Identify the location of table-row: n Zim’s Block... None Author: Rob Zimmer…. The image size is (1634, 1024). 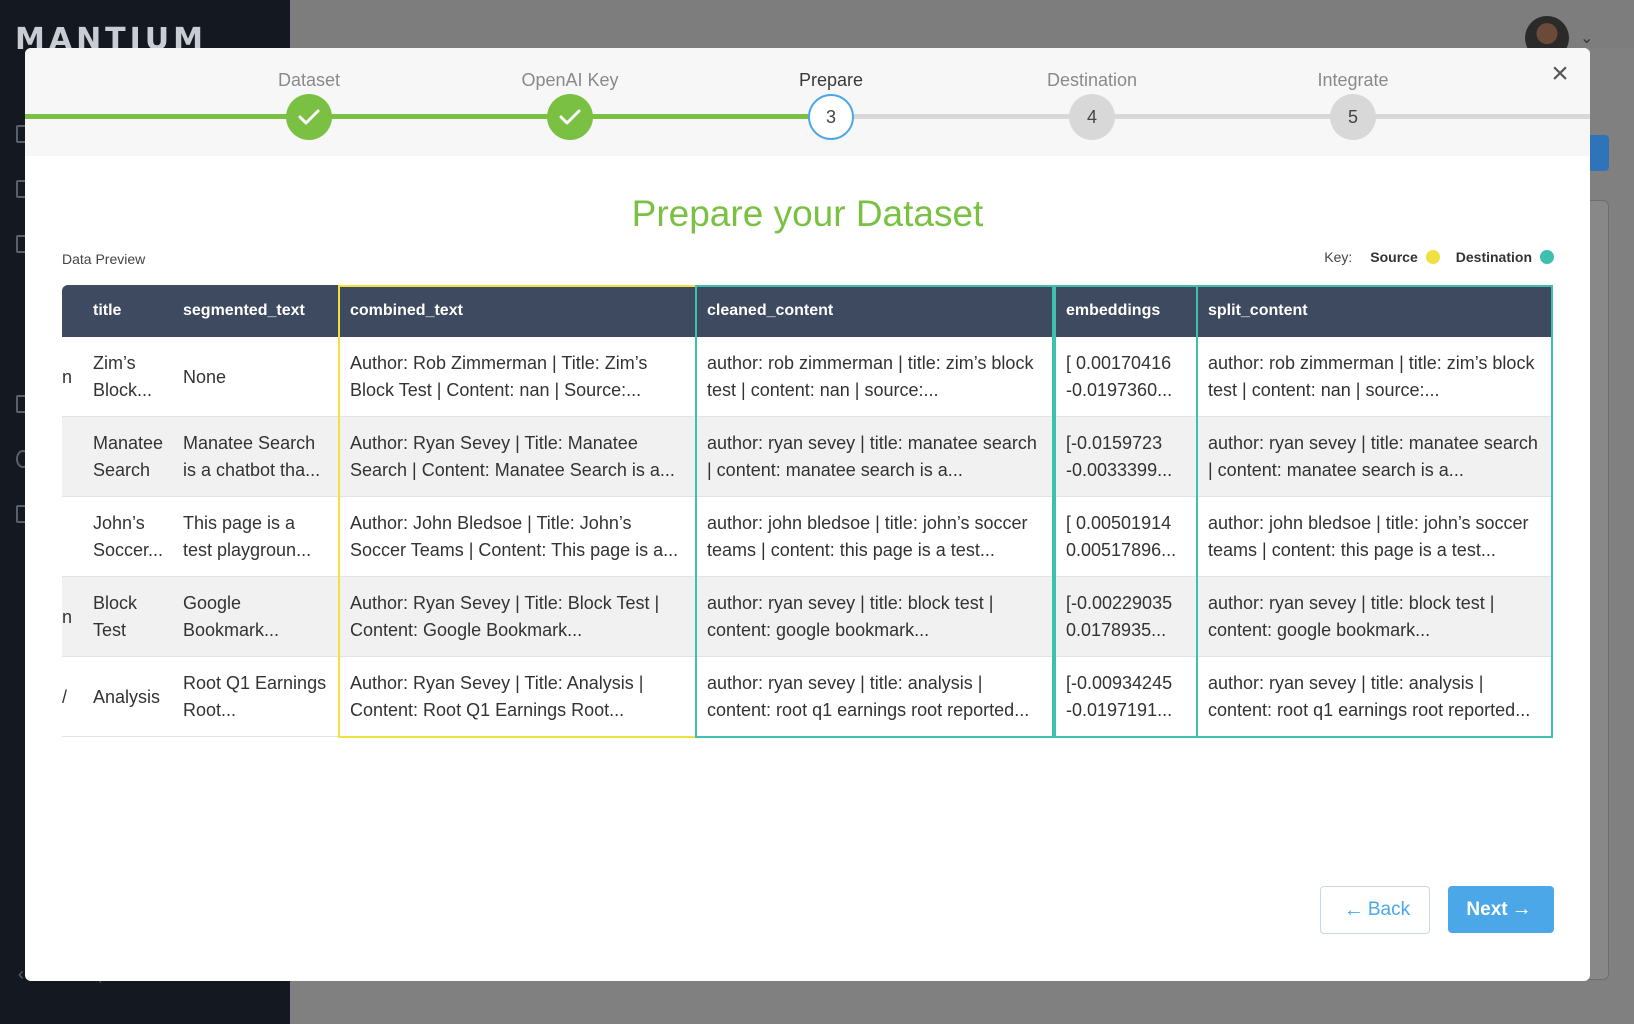
(807, 377).